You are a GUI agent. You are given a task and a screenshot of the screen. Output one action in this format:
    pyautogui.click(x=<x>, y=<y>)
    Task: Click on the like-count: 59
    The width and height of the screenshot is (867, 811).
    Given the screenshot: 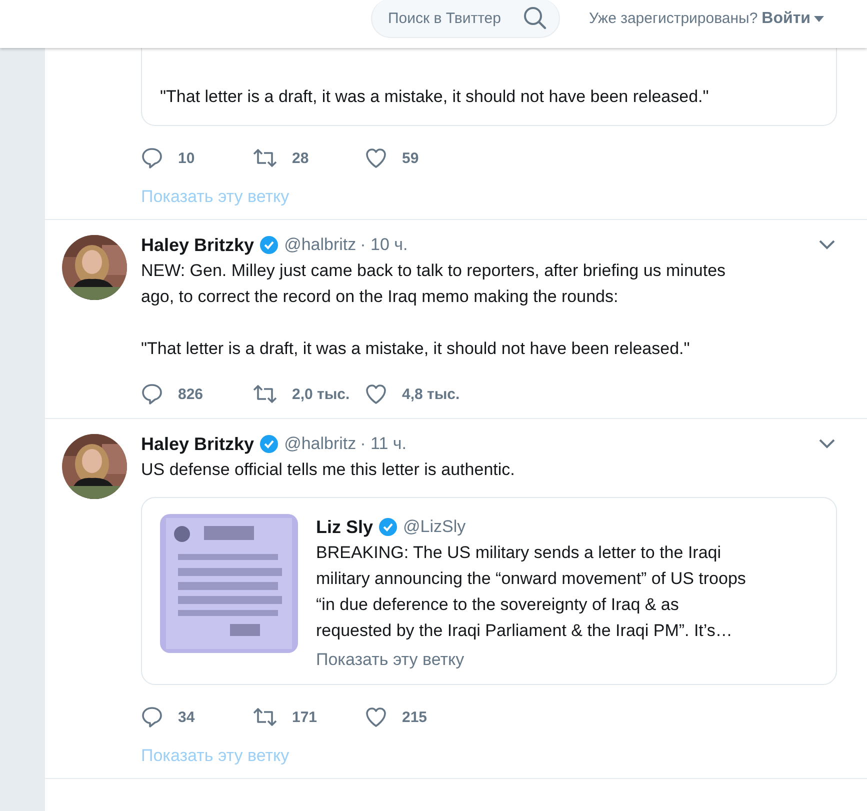 What is the action you would take?
    pyautogui.click(x=410, y=158)
    